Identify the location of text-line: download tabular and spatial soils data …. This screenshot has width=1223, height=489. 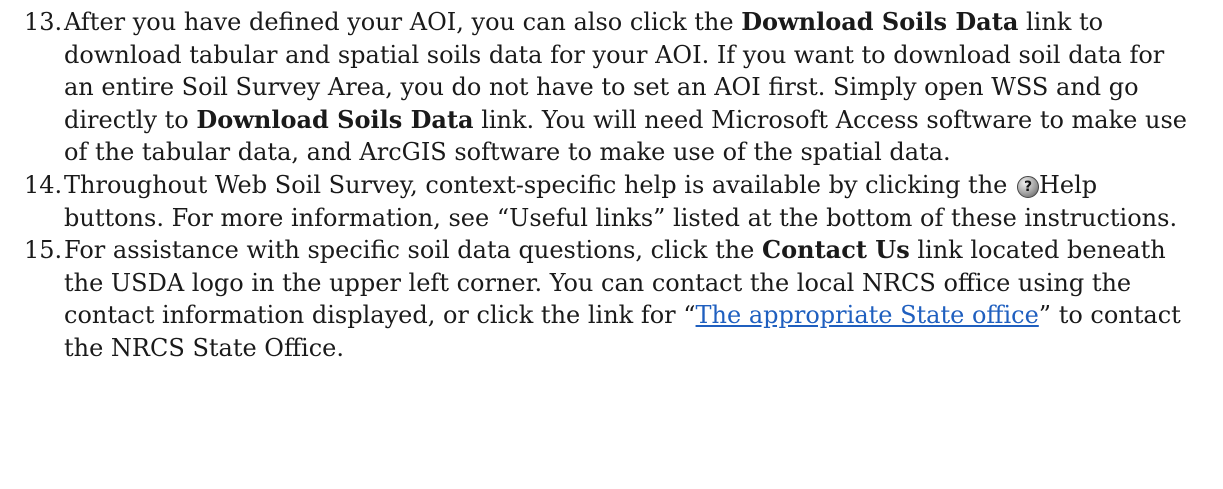
(614, 54).